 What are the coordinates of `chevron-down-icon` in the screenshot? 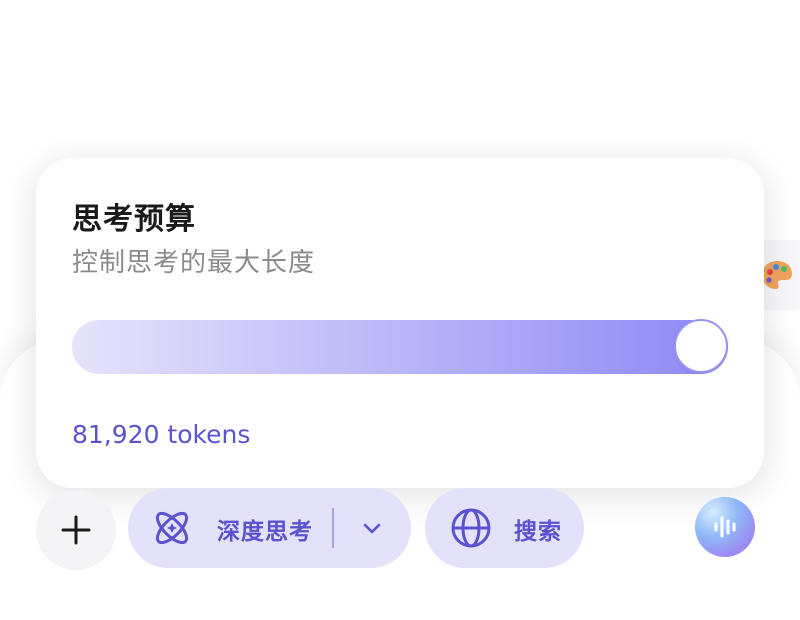 It's located at (372, 528).